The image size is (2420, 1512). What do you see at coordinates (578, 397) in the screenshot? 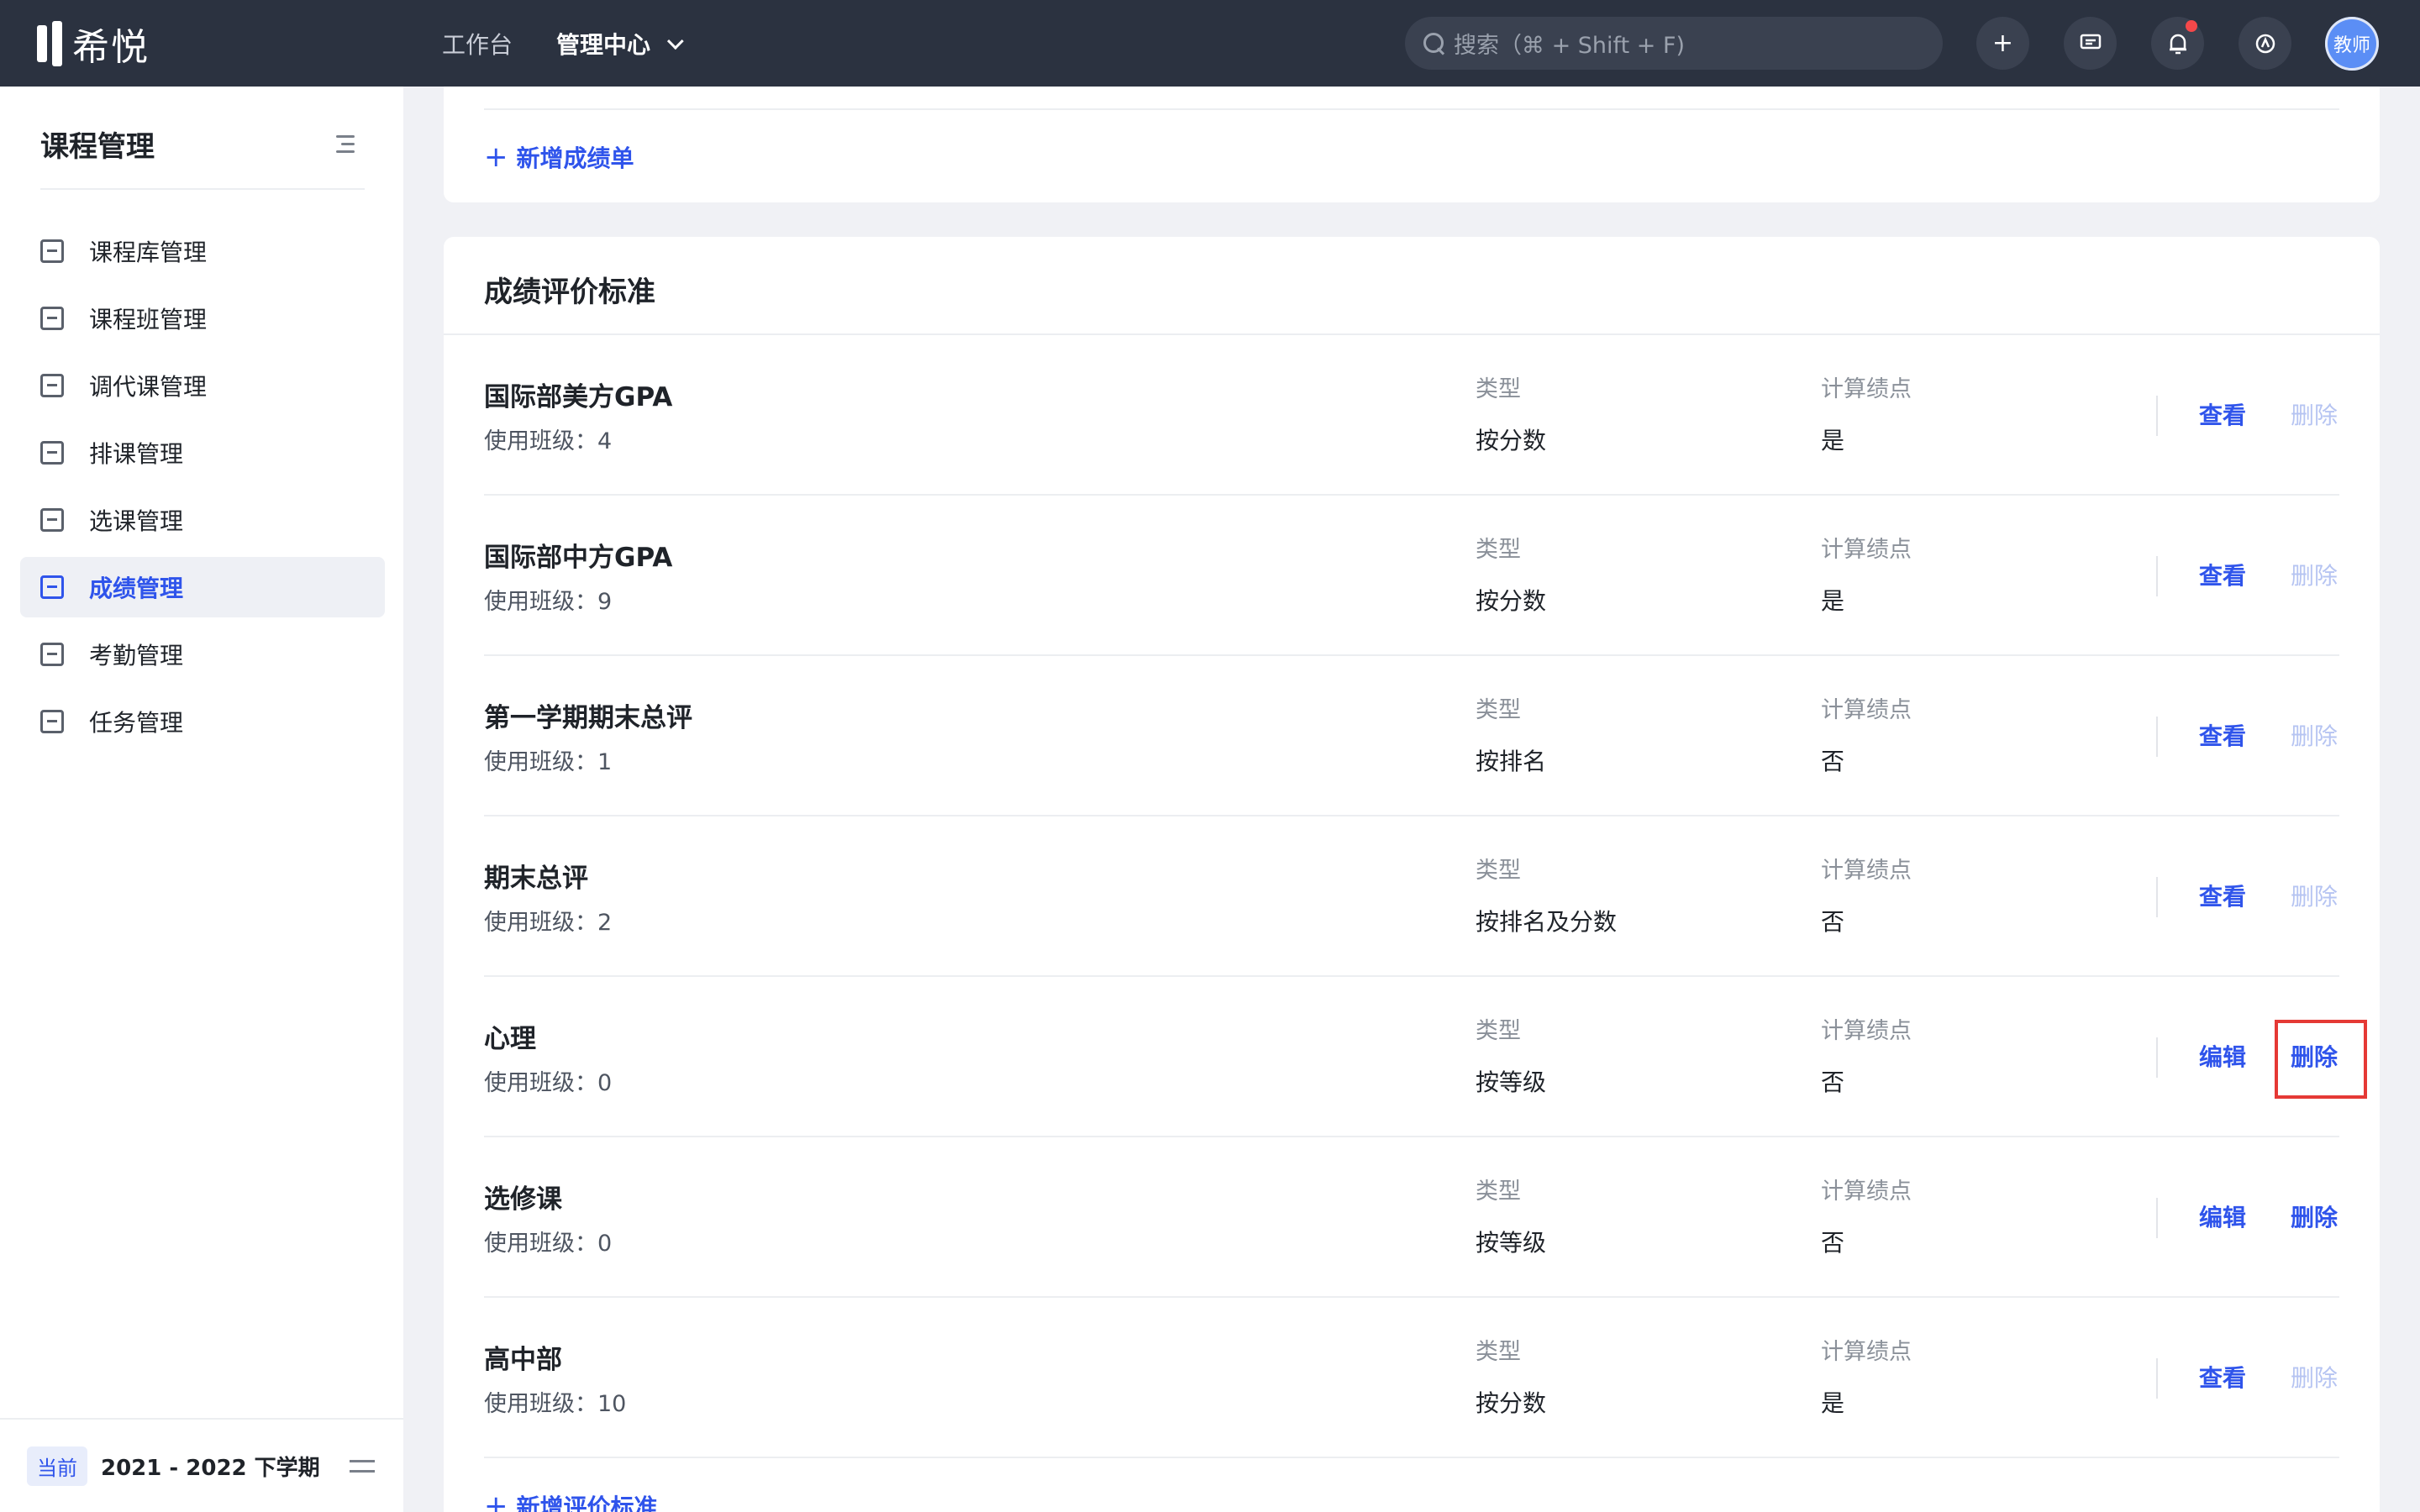
I see `standard-name: 国际部美方GPA` at bounding box center [578, 397].